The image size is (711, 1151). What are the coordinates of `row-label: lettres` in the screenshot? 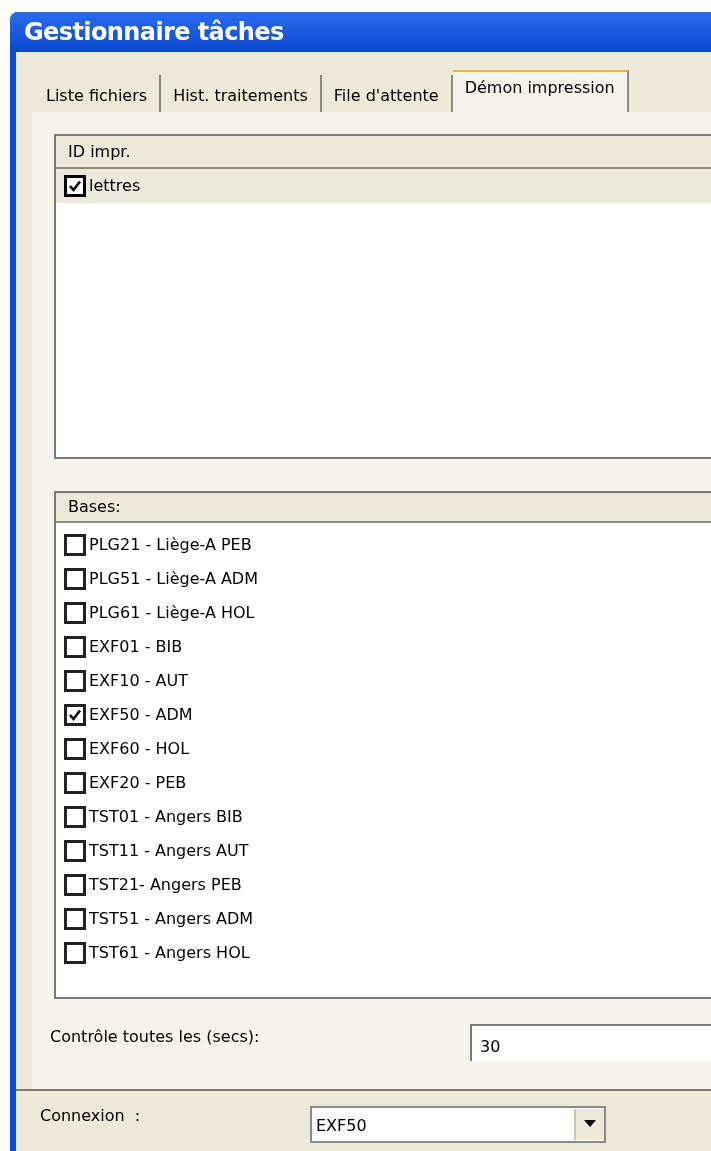 It's located at (115, 186).